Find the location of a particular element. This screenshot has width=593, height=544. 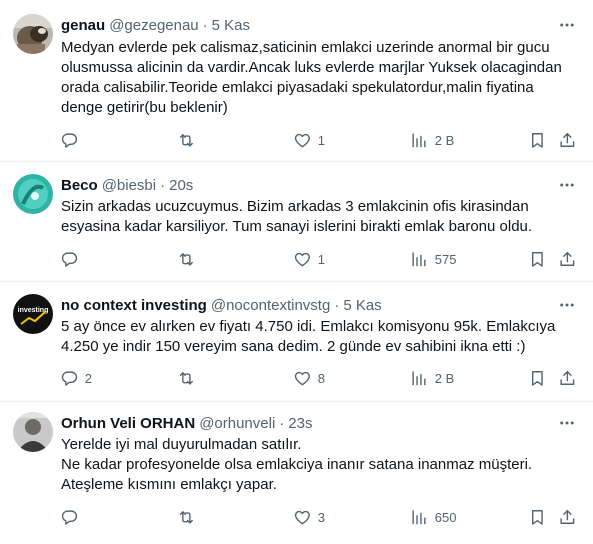

reply-button: 2 is located at coordinates (76, 378).